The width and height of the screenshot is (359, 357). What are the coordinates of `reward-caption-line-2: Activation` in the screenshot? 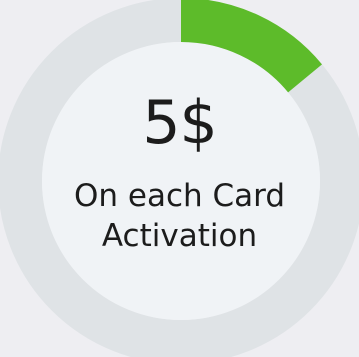 It's located at (179, 236).